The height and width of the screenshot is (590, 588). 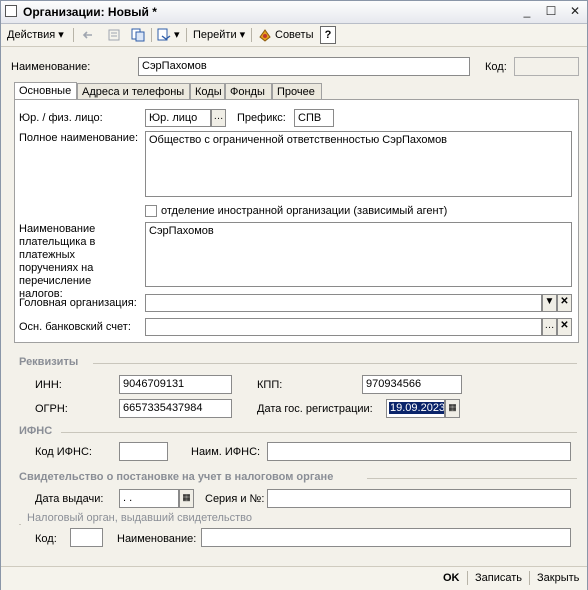 What do you see at coordinates (304, 66) in the screenshot?
I see `name-input: СэрПахомов` at bounding box center [304, 66].